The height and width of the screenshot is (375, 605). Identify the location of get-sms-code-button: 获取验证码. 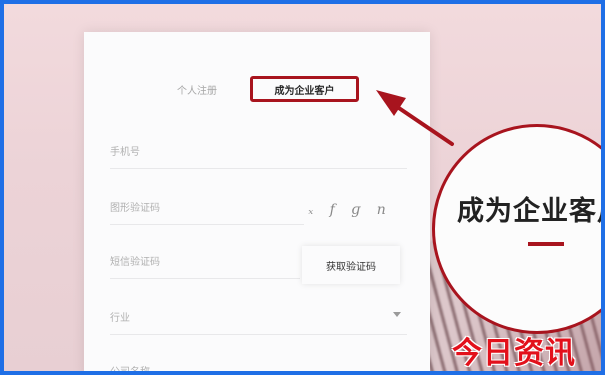
(351, 265).